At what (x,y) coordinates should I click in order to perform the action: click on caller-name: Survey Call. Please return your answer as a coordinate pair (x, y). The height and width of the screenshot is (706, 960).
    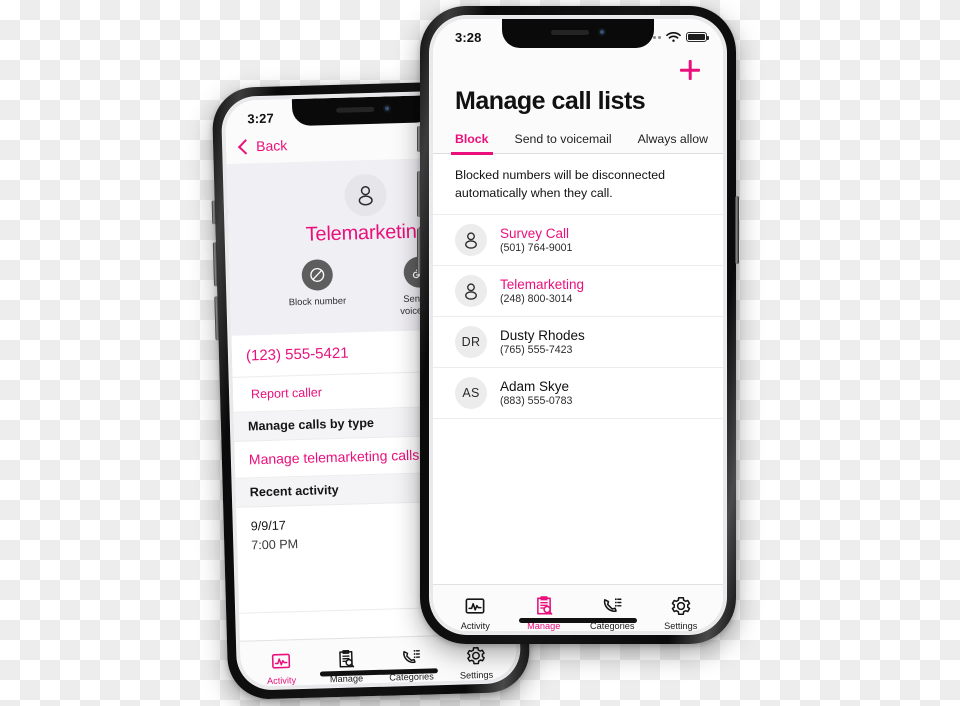
    Looking at the image, I should click on (535, 233).